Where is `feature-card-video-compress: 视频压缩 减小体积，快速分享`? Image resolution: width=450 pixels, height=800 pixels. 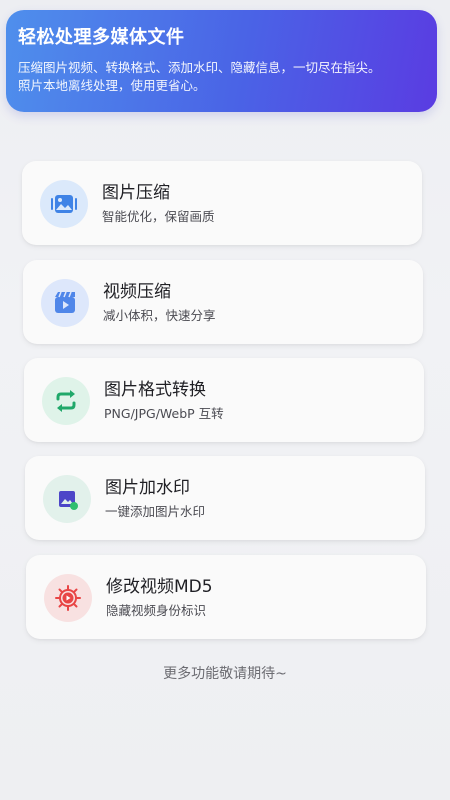
feature-card-video-compress: 视频压缩 减小体积，快速分享 is located at coordinates (223, 302).